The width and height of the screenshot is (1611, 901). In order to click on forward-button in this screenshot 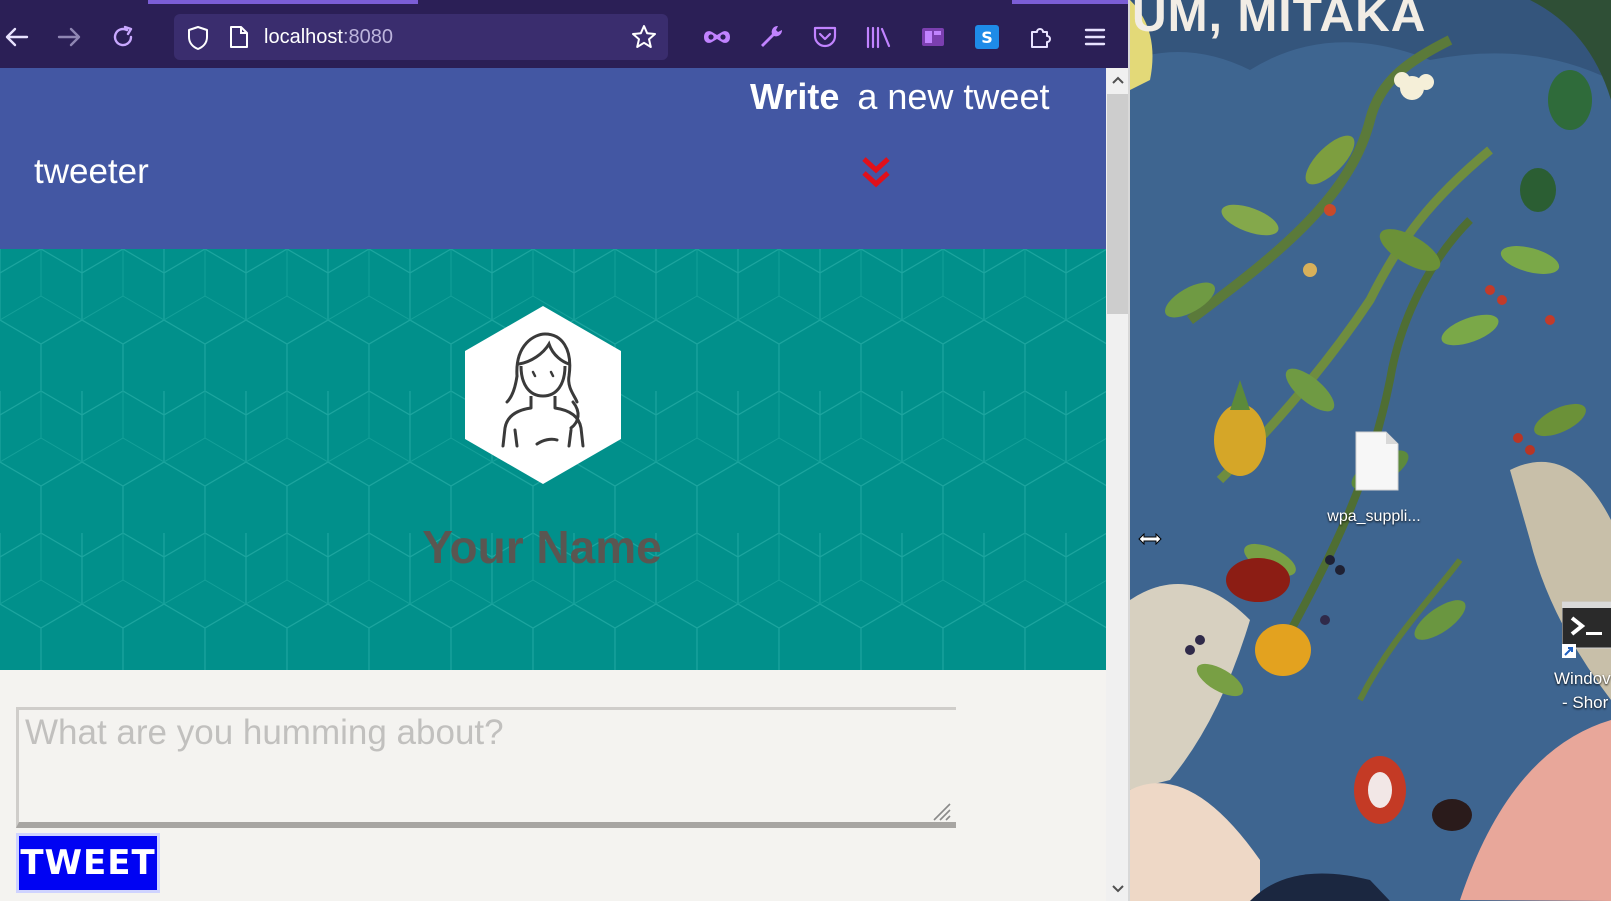, I will do `click(69, 37)`.